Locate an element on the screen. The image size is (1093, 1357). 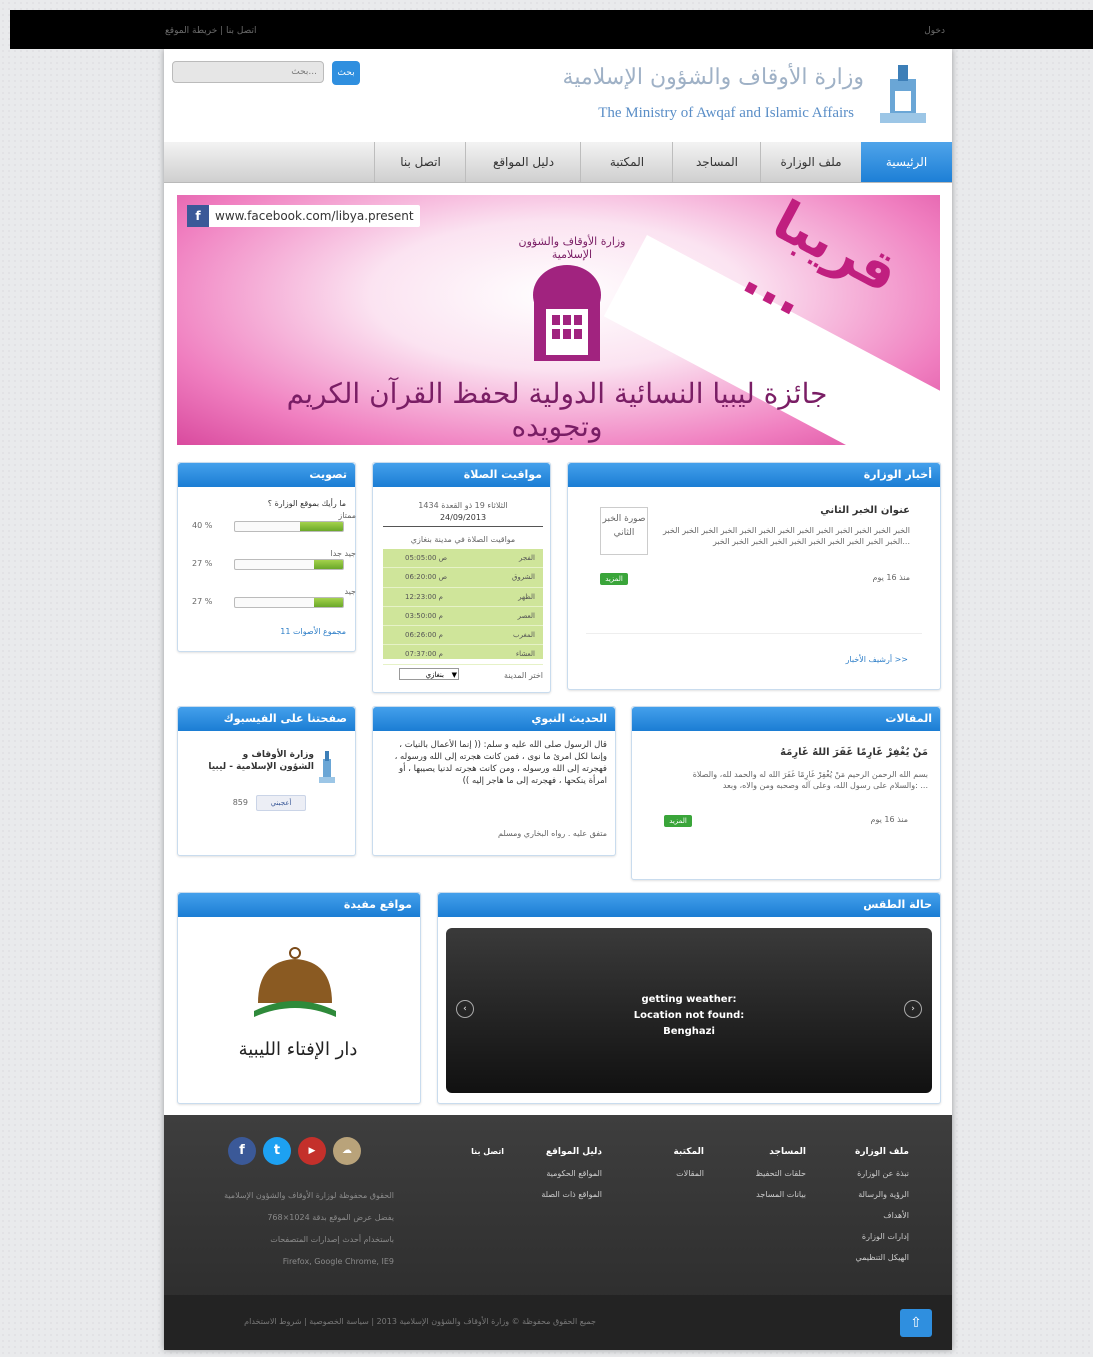
arrow-up-icon: ⇧ is located at coordinates (916, 1323).